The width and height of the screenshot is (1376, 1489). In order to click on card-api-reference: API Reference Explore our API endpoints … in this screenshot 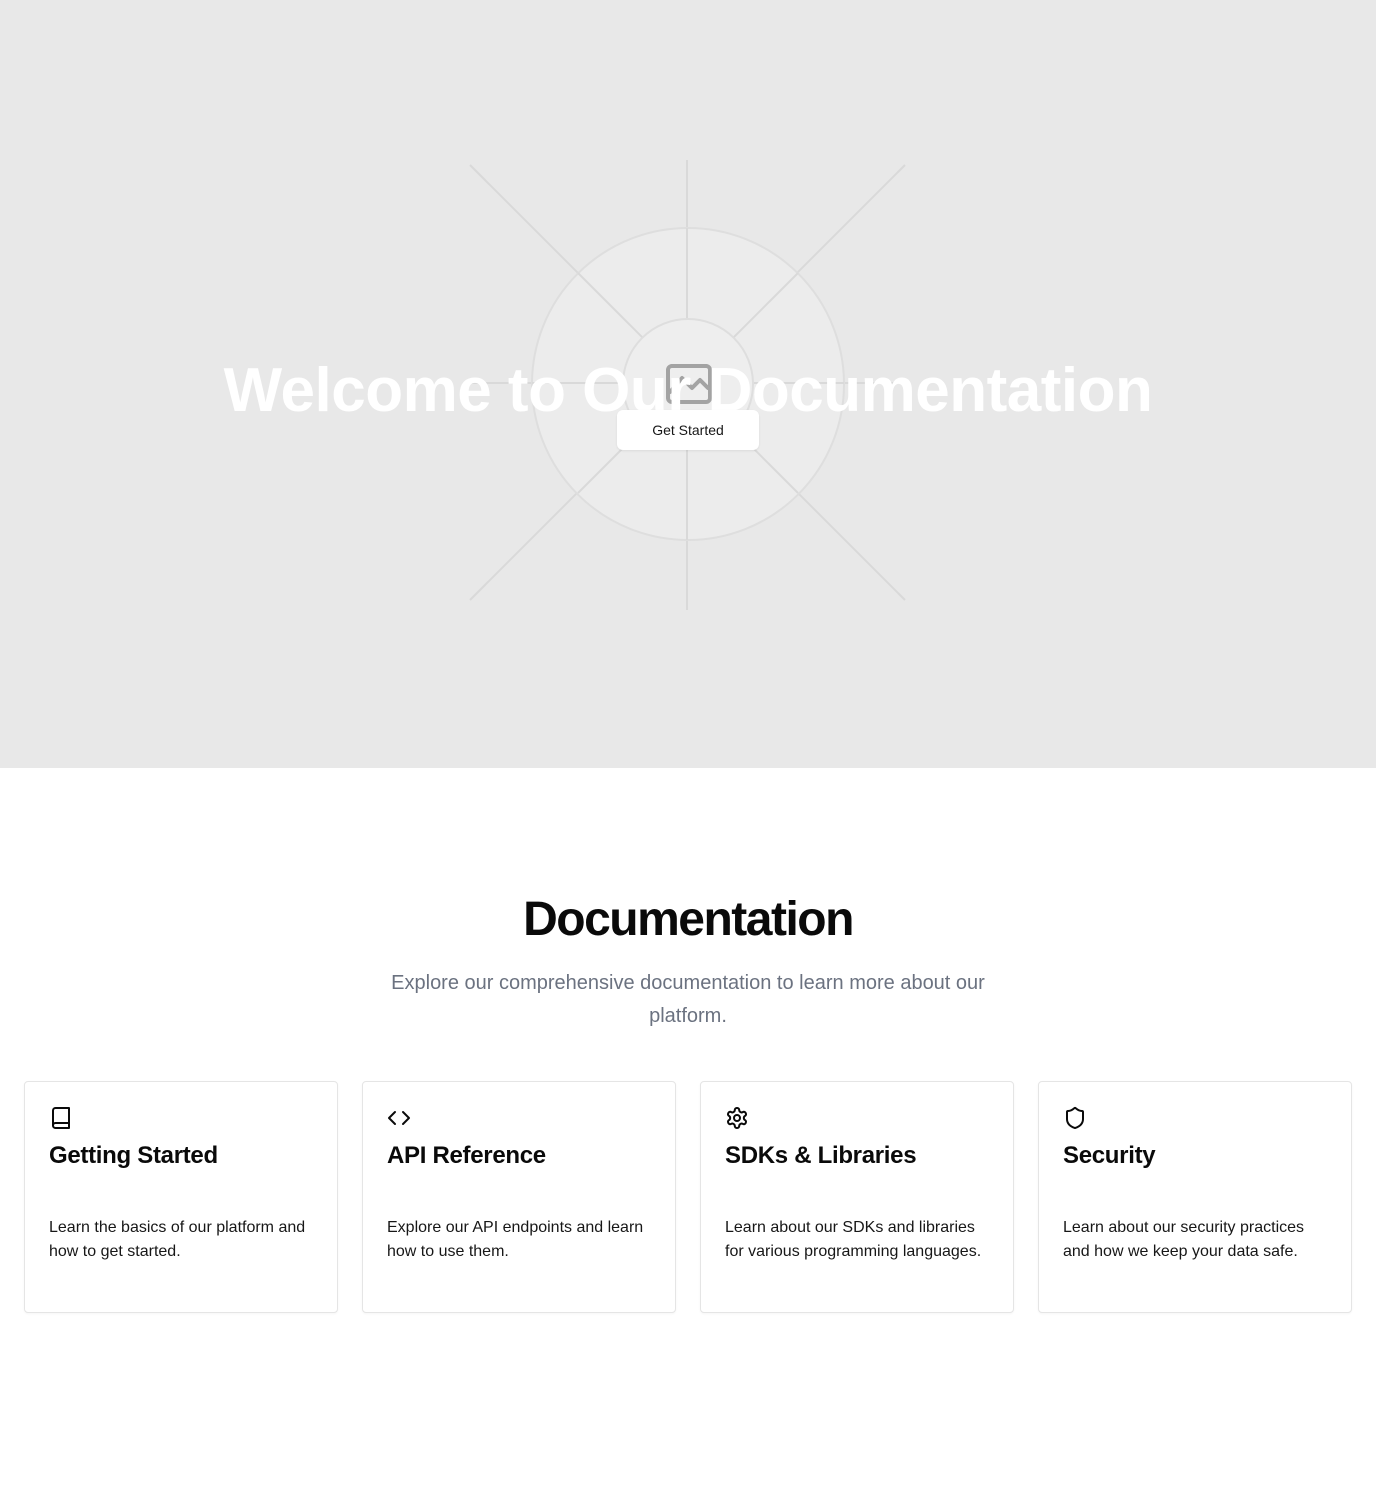, I will do `click(519, 1197)`.